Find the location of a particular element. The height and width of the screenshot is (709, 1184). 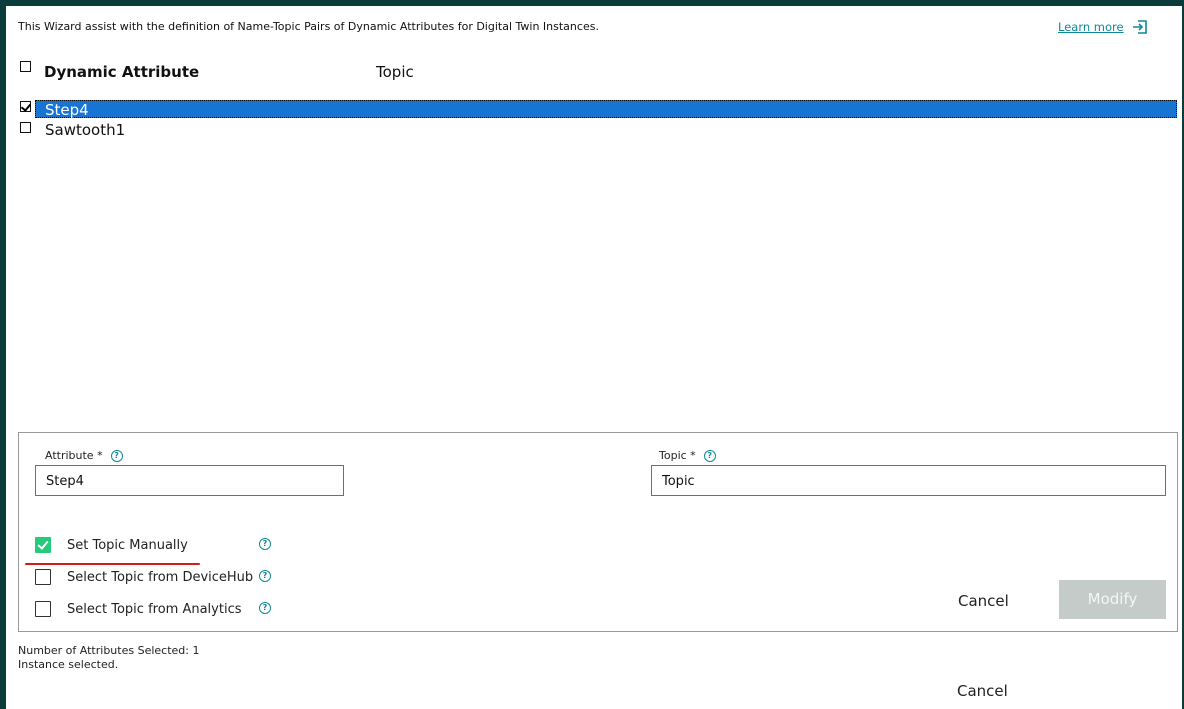

topic-input: Topic is located at coordinates (908, 480).